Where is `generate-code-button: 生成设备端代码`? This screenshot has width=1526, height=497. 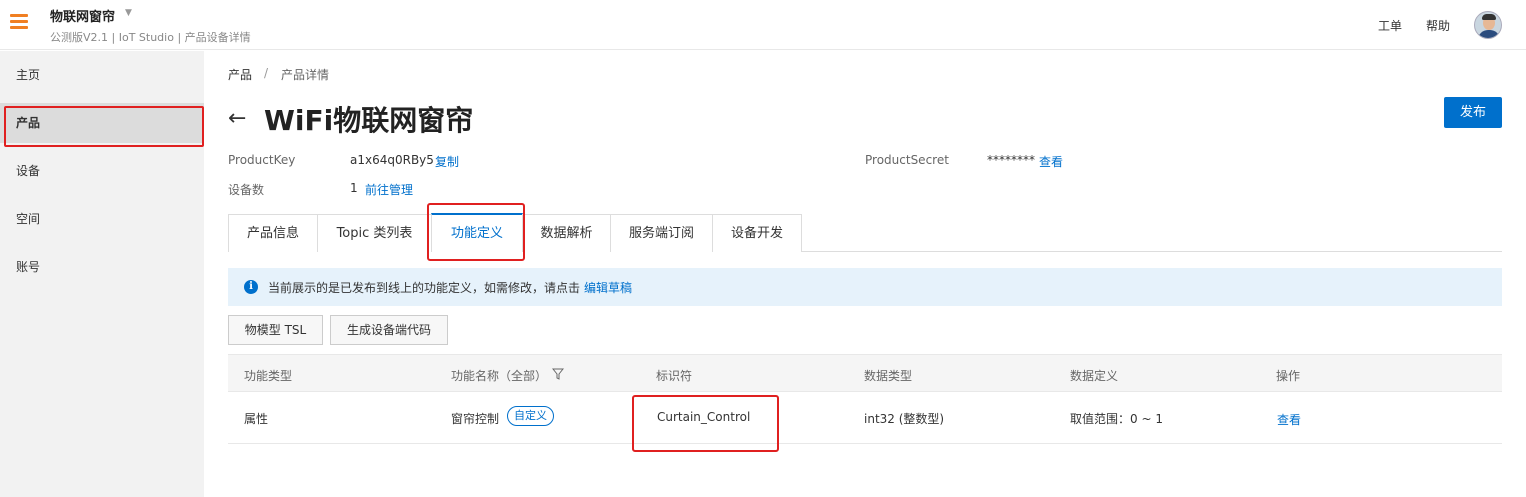 generate-code-button: 生成设备端代码 is located at coordinates (389, 330).